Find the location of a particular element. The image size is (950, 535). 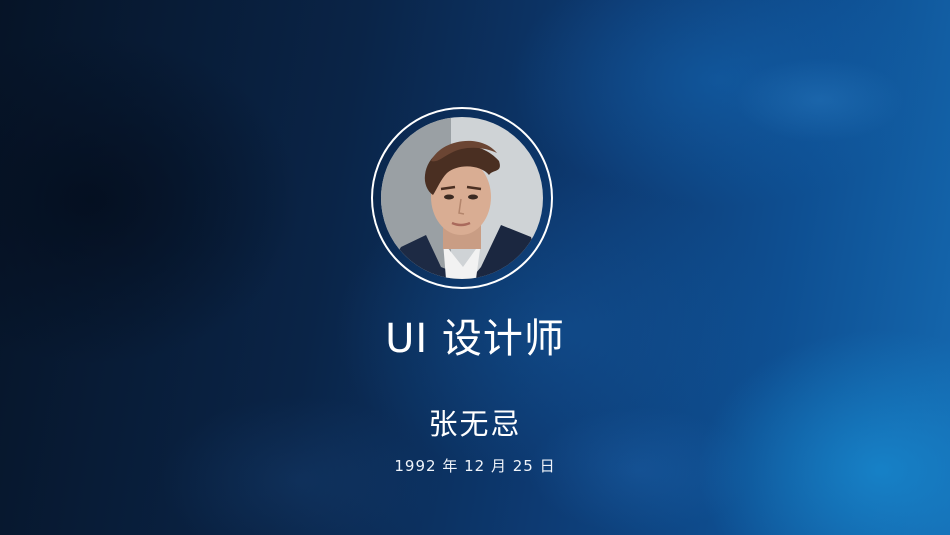

person-name: 张无忌 is located at coordinates (475, 424).